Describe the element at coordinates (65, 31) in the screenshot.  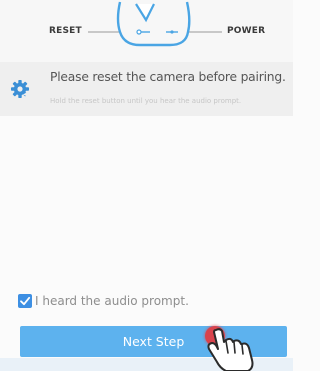
I see `reset-label: RESET` at that location.